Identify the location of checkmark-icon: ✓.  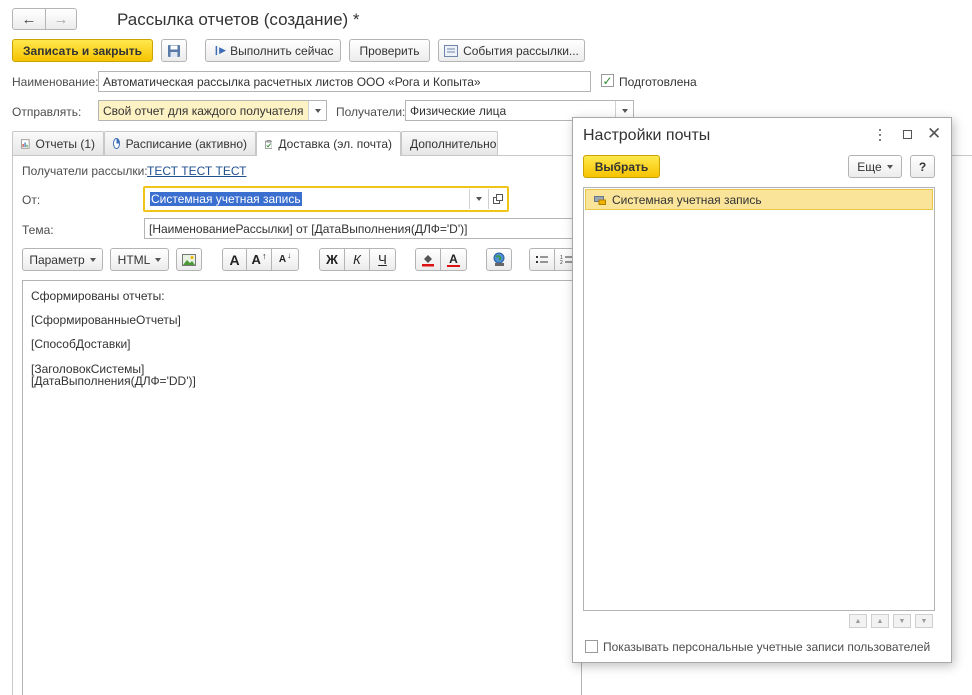
(607, 80).